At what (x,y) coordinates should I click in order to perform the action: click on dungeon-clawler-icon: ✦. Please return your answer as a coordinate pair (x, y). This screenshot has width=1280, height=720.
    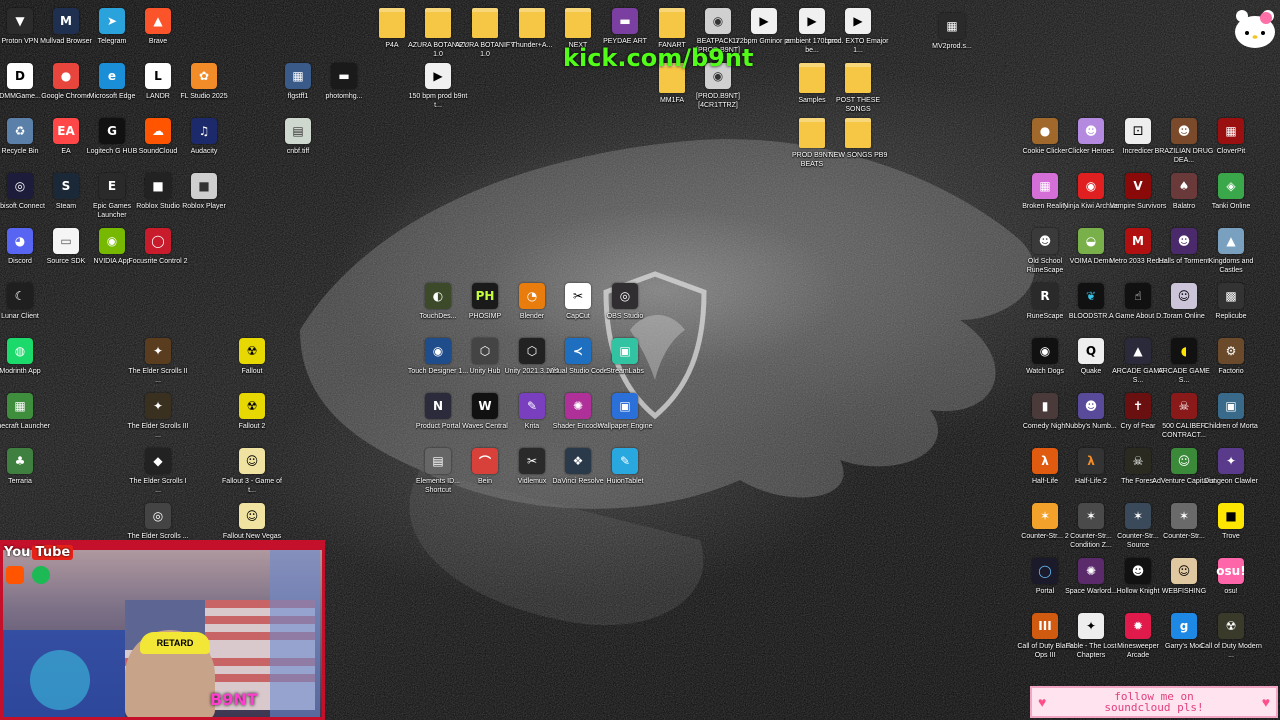
    Looking at the image, I should click on (1231, 461).